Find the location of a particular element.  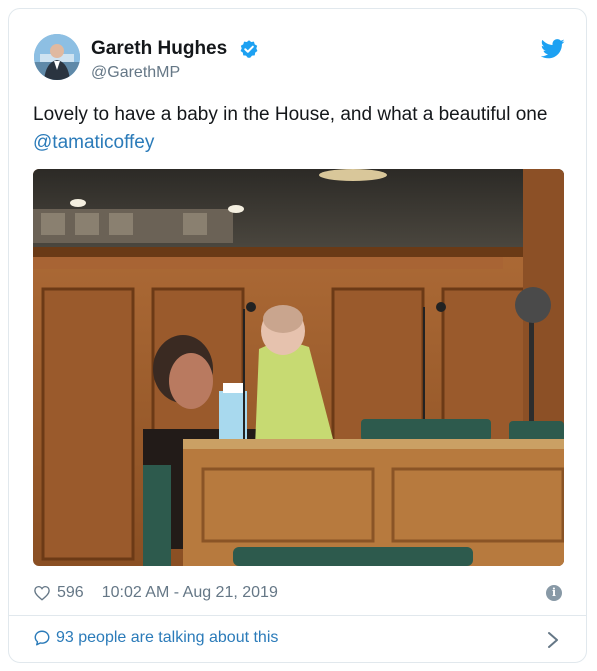

tweet-timestamp: 10:02 AM - Aug 21, 2019 is located at coordinates (190, 593).